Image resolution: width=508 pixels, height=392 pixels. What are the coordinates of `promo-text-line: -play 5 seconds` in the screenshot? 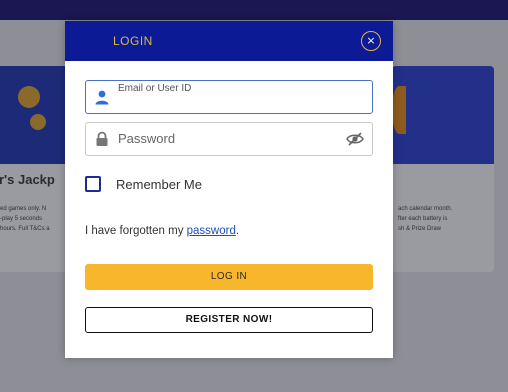 It's located at (21, 219).